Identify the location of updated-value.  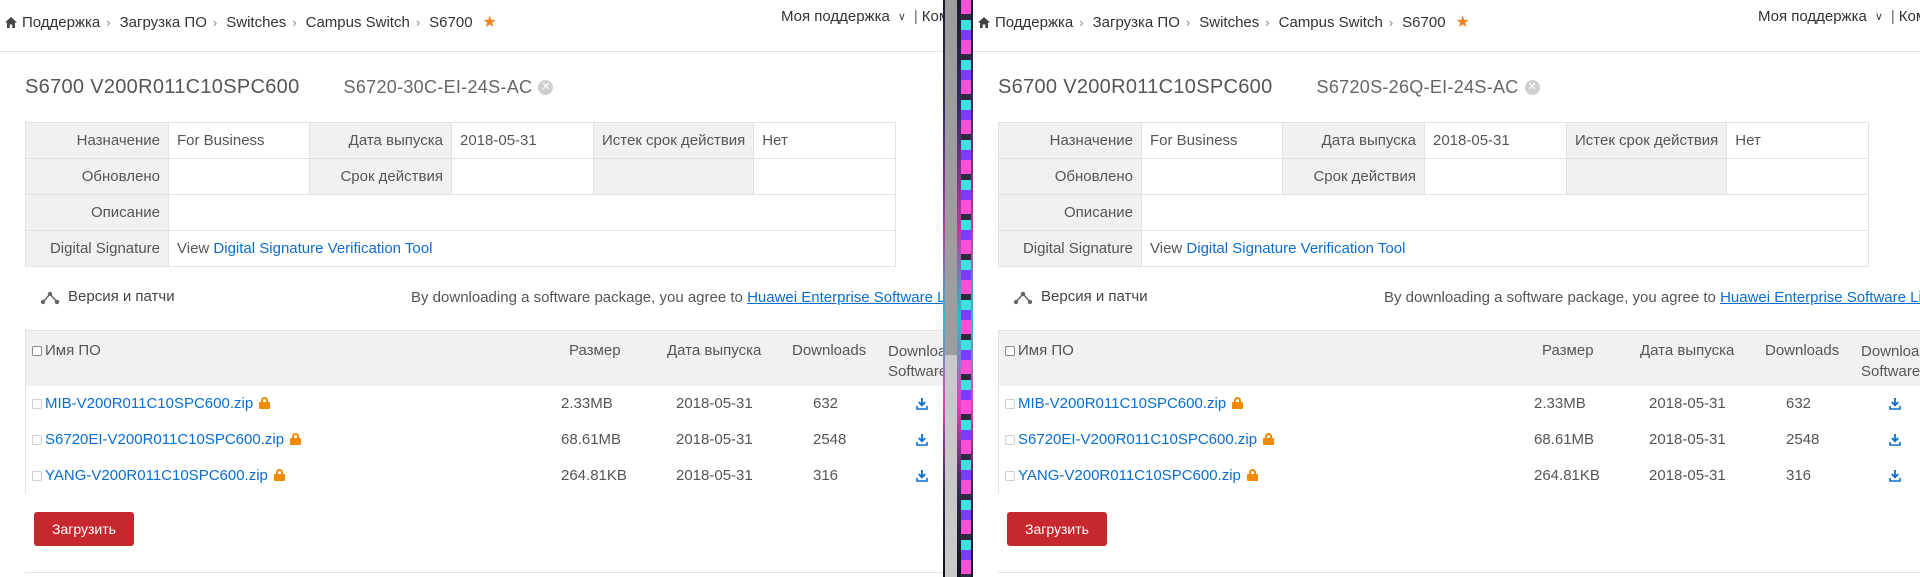
(239, 176).